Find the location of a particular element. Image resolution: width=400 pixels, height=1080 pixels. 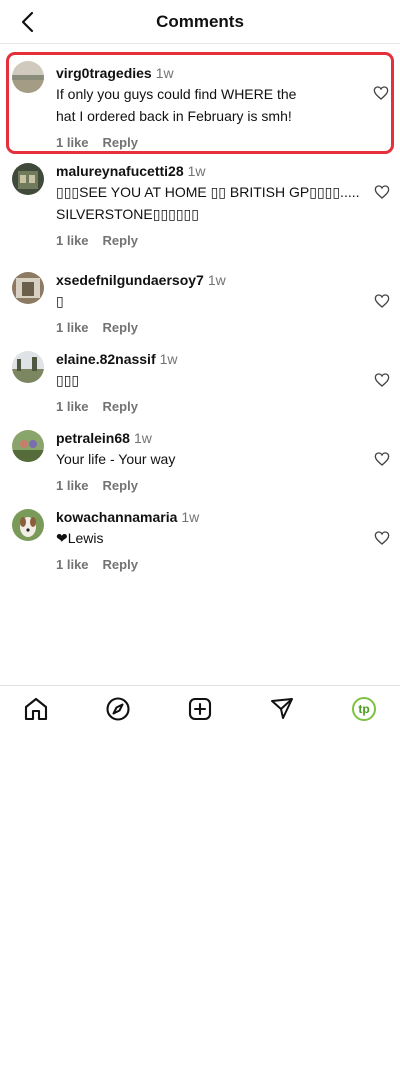

nav-home is located at coordinates (36, 709).